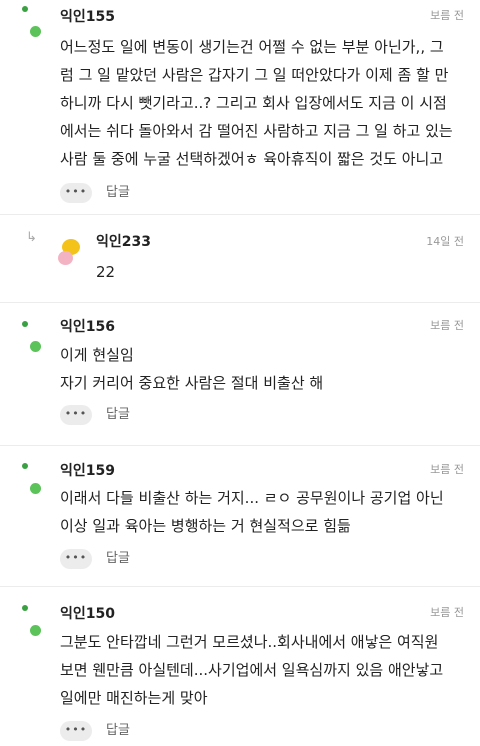 This screenshot has width=480, height=746. What do you see at coordinates (252, 47) in the screenshot?
I see `comment-line: 어느정도 일에 변동이 생기는건 어쩔 수 없는 부분 아닌가,, 그` at bounding box center [252, 47].